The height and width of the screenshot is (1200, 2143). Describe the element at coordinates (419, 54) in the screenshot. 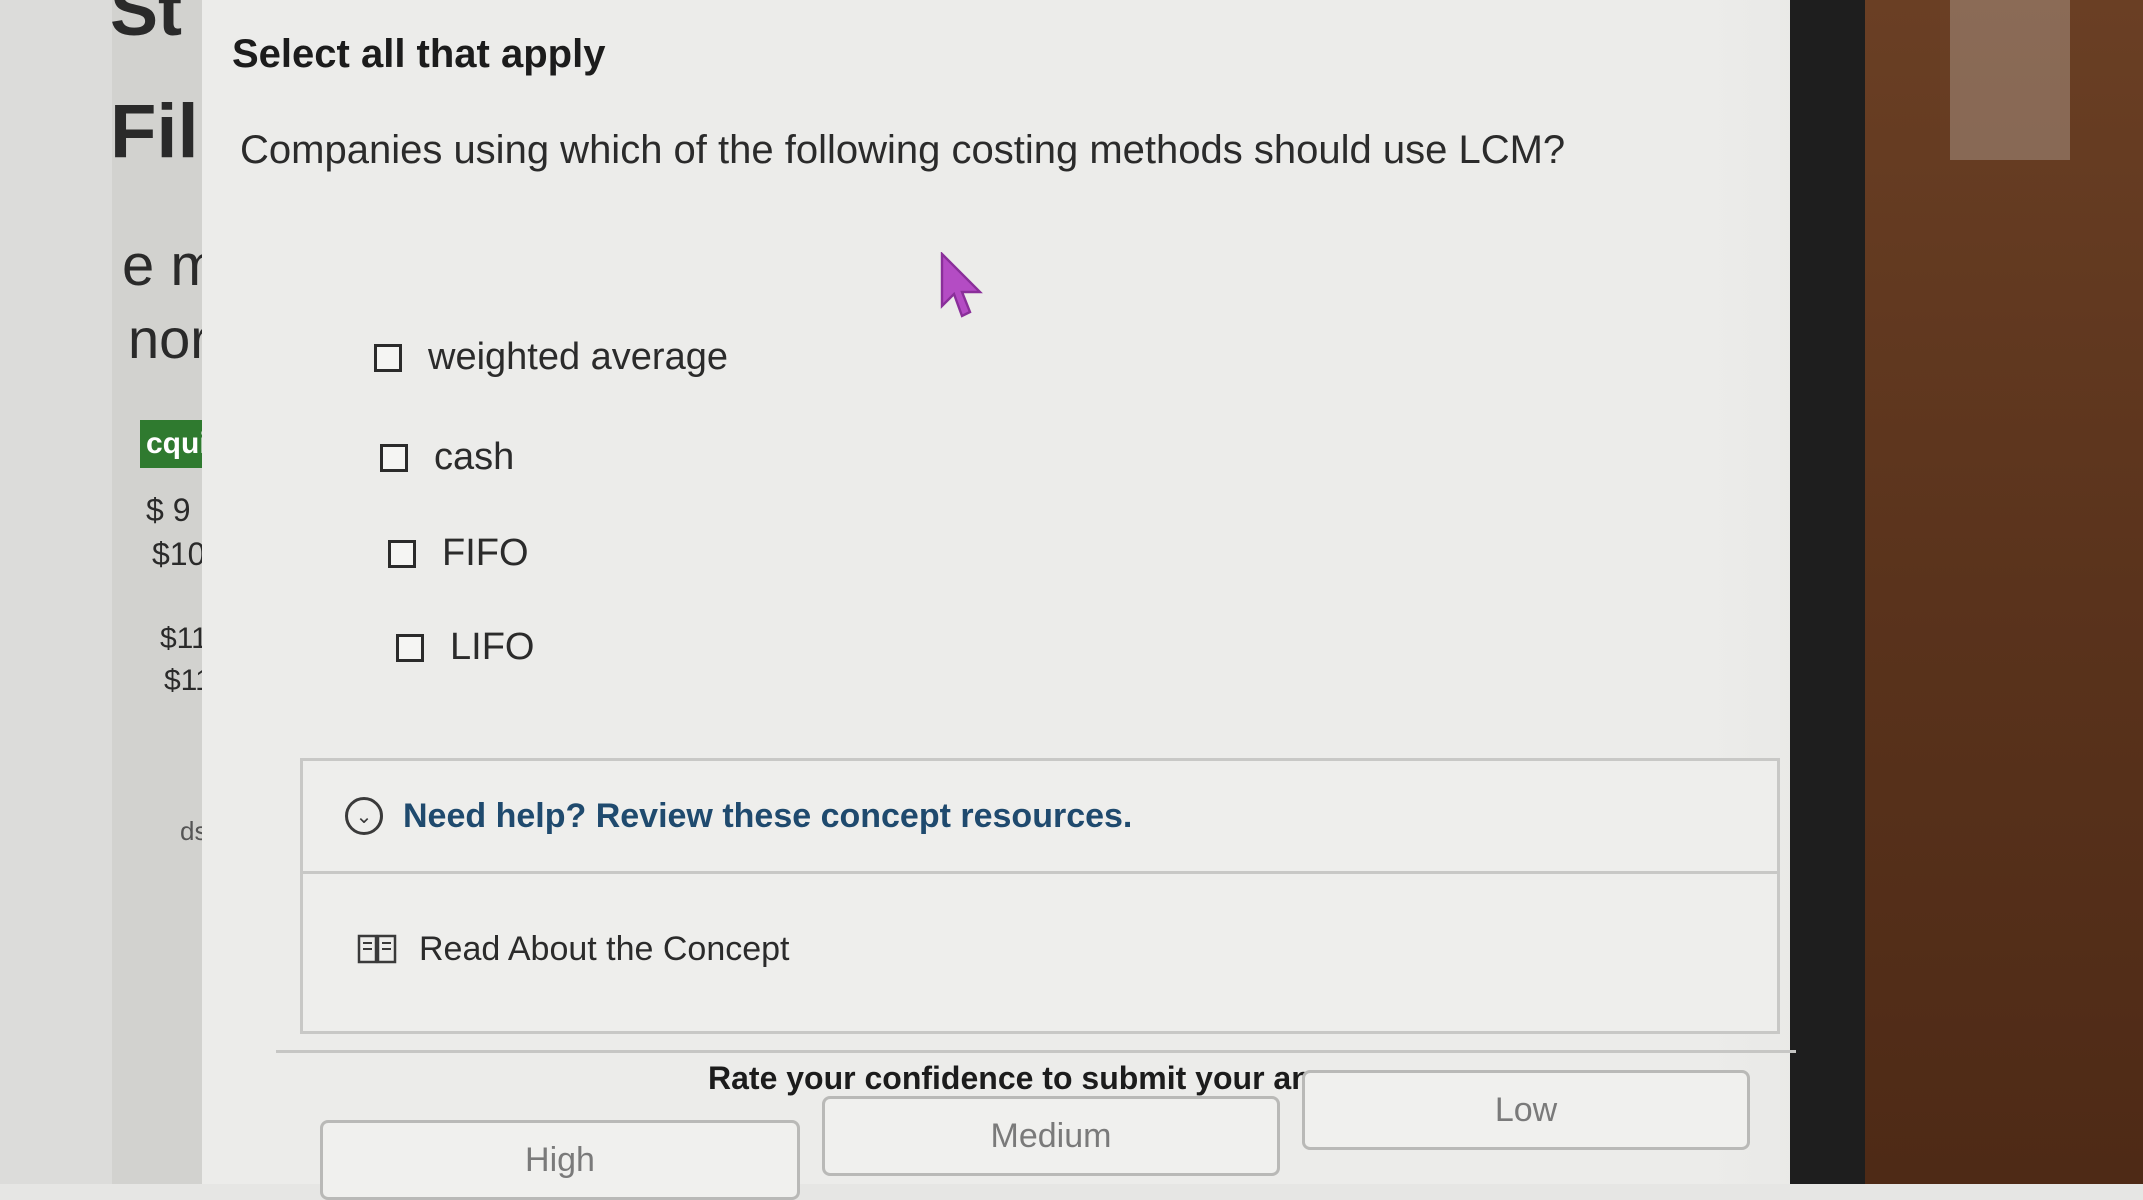

I see `instruction-heading: Select all that apply` at that location.